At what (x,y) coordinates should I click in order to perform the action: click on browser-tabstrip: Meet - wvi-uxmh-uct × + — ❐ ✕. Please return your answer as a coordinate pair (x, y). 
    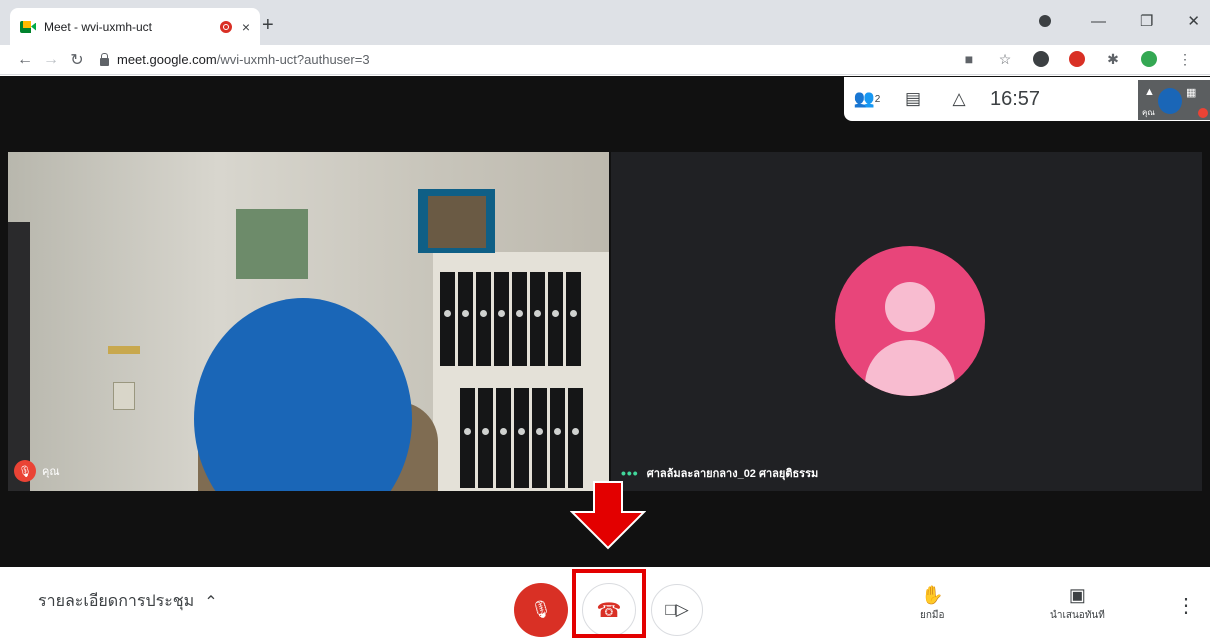
    Looking at the image, I should click on (605, 22).